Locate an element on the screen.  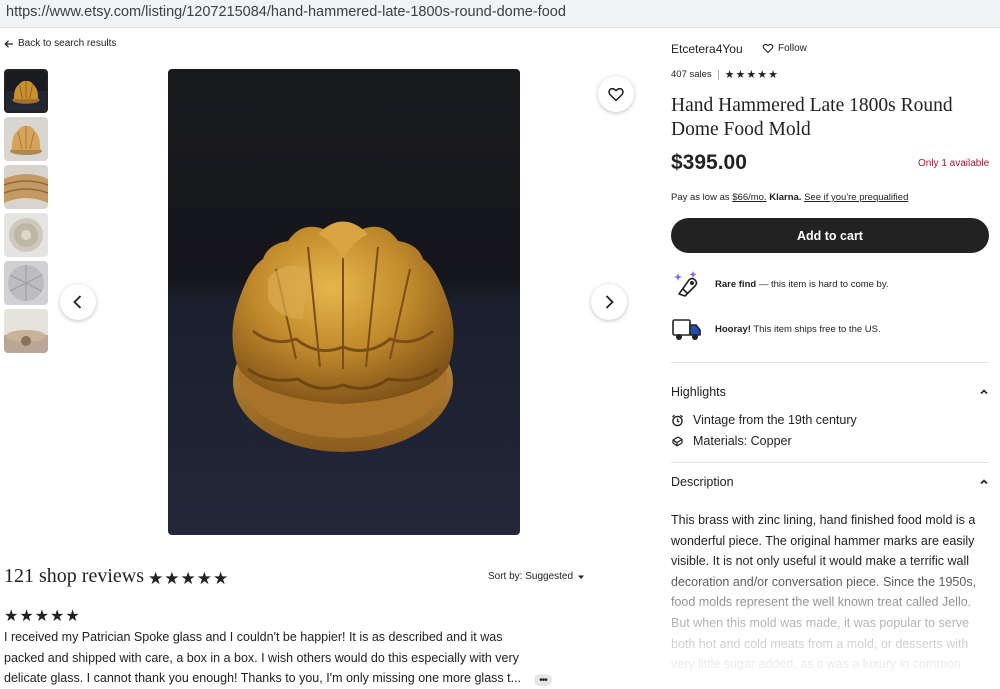
description-toggle: Description is located at coordinates (830, 482).